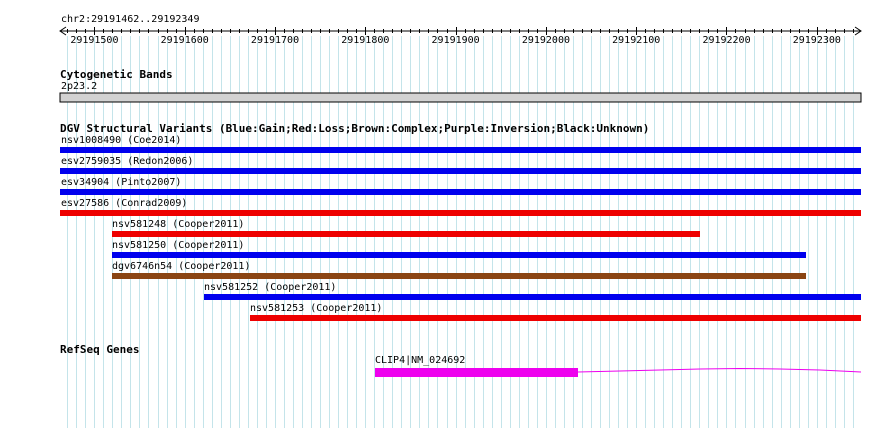 This screenshot has width=890, height=428. I want to click on cytoband-track, so click(460, 97).